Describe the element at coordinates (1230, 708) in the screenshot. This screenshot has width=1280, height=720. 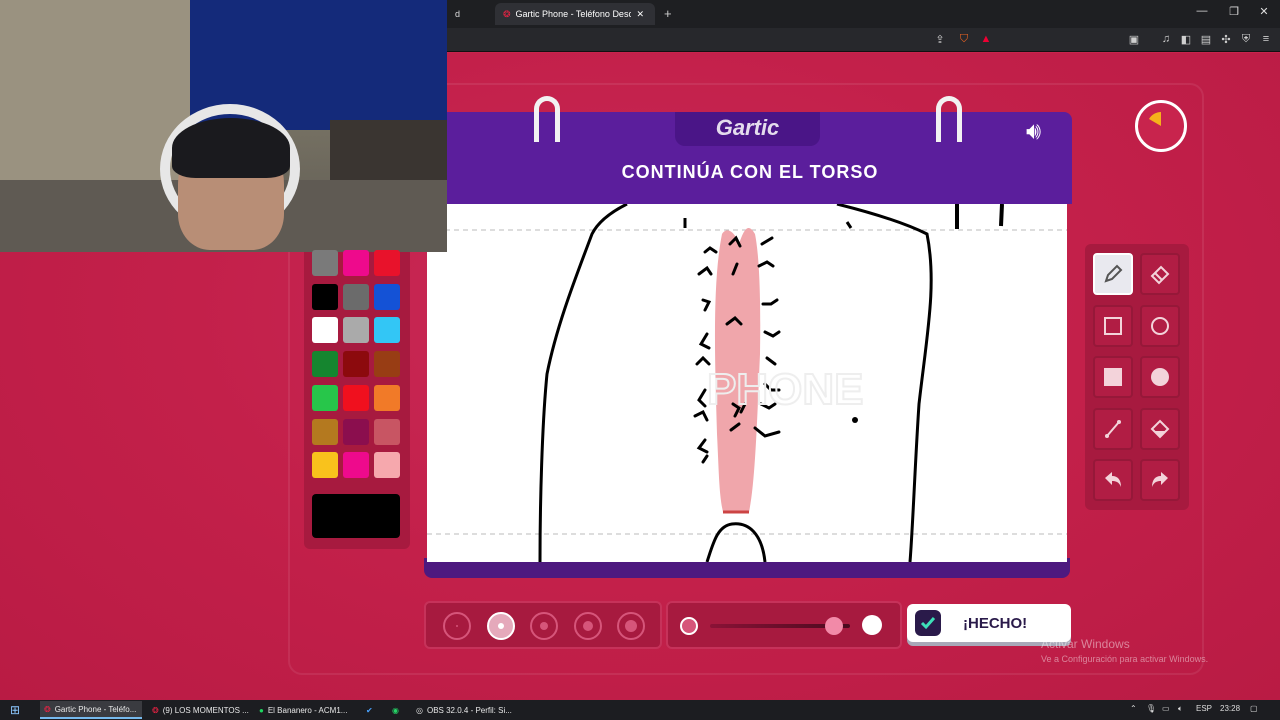
I see `clock: 23:28` at that location.